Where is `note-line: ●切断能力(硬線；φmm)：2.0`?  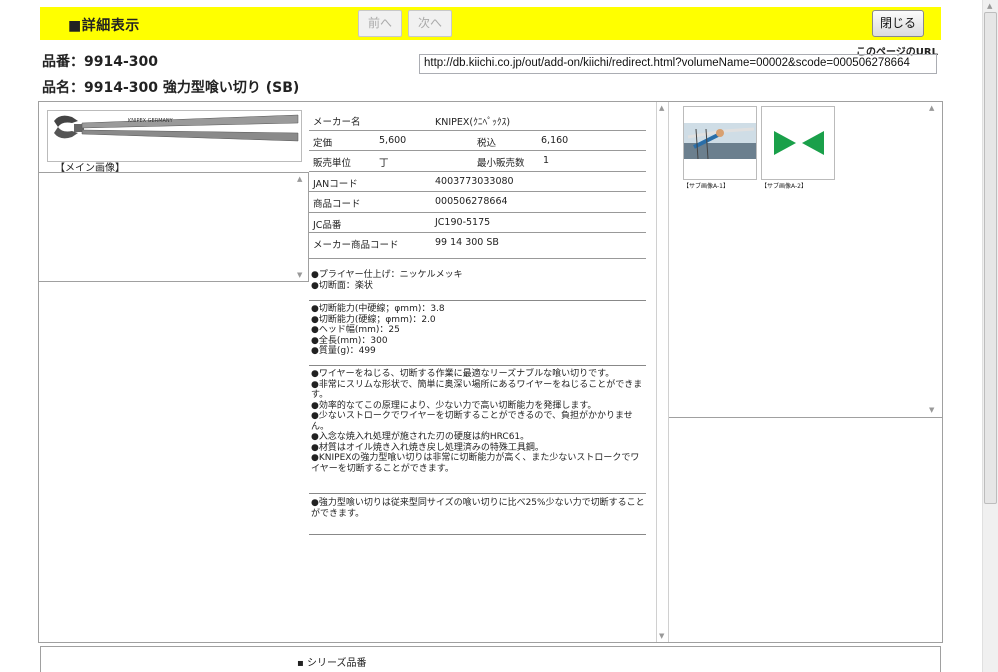 note-line: ●切断能力(硬線；φmm)：2.0 is located at coordinates (373, 319).